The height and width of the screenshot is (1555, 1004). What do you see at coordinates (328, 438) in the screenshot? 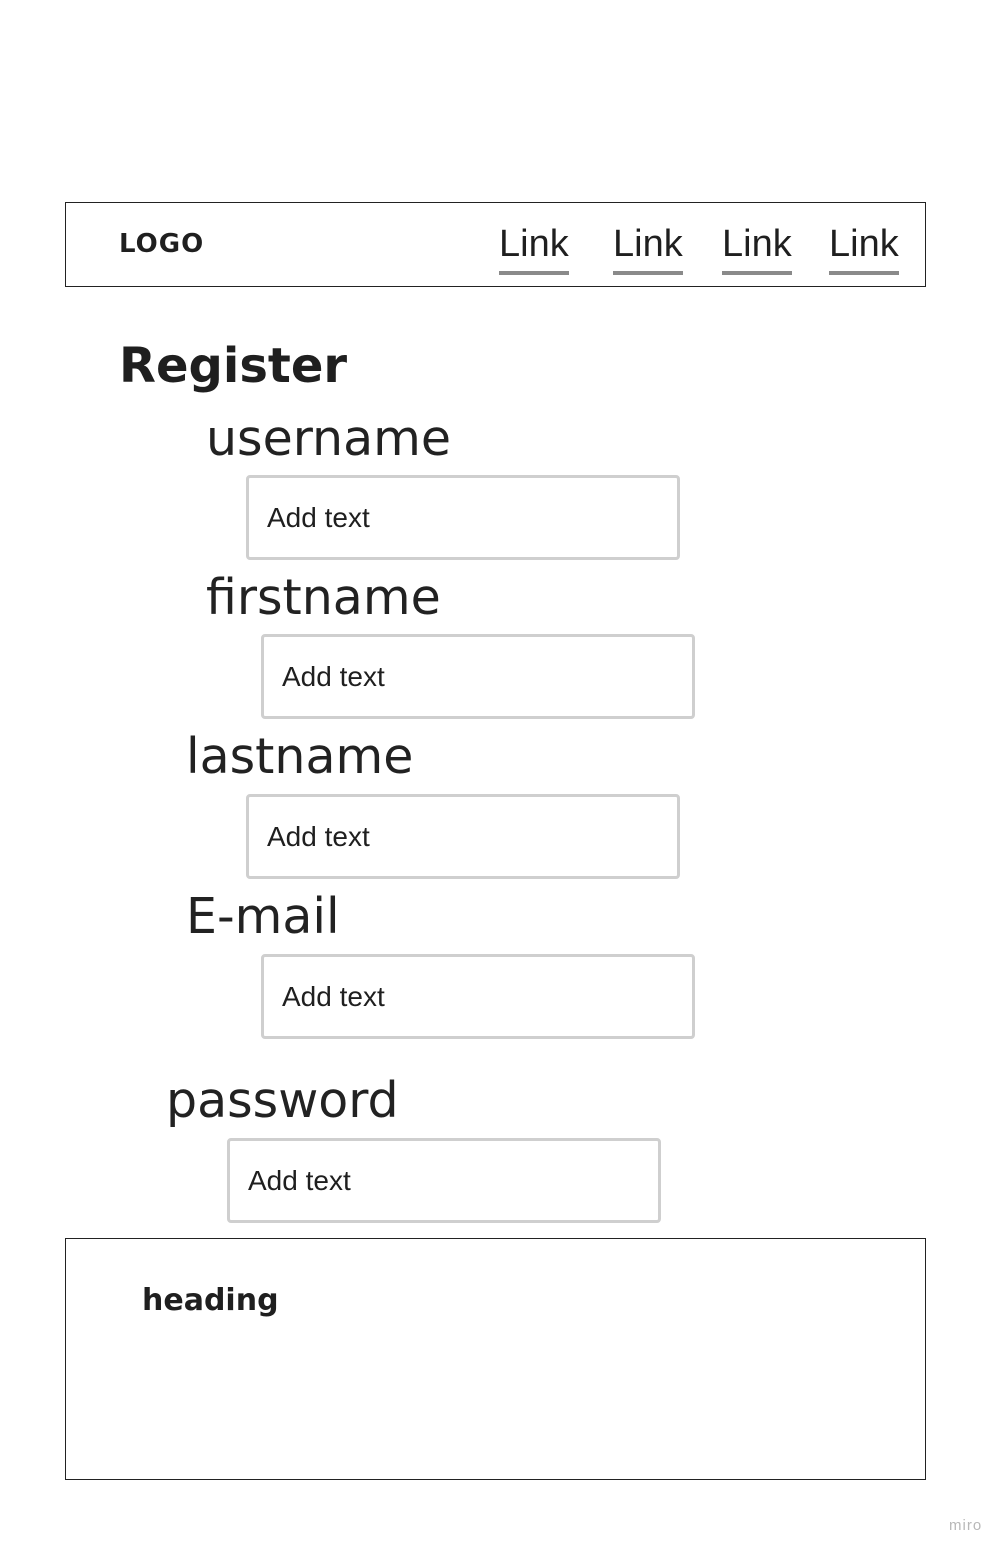
I see `username-label: username` at bounding box center [328, 438].